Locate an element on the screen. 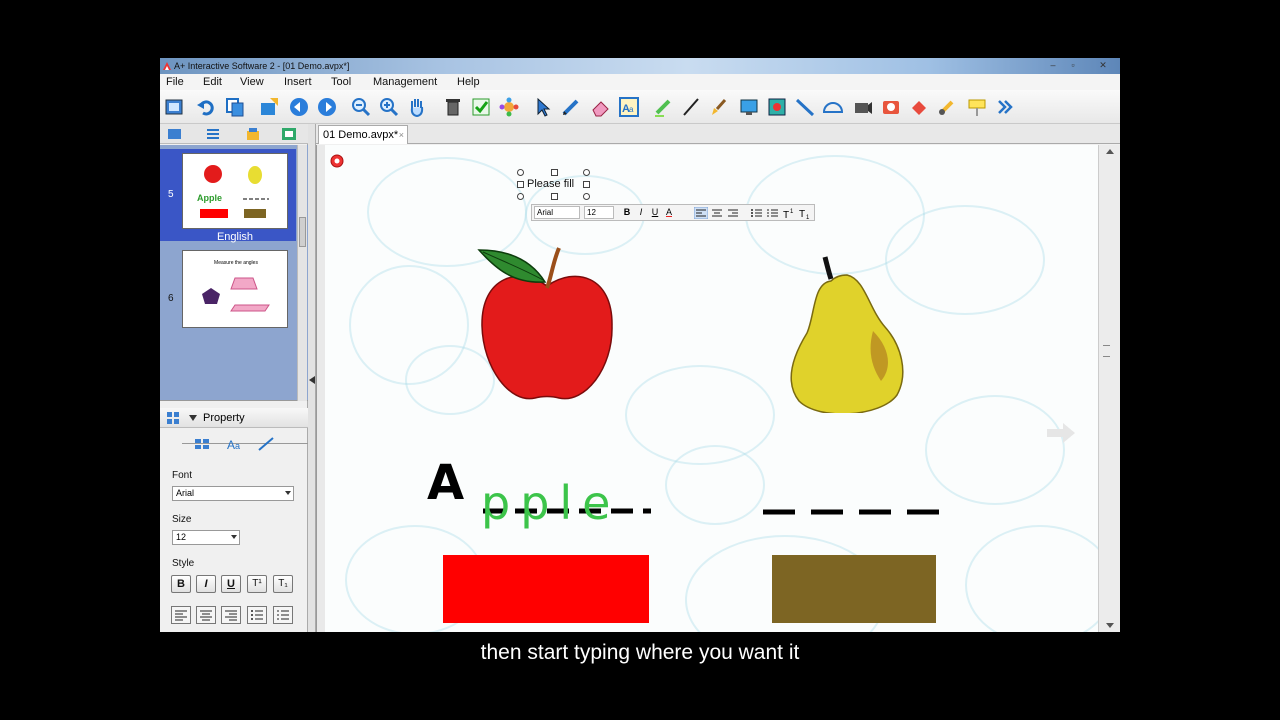 The width and height of the screenshot is (1280, 720). record-icon is located at coordinates (338, 161).